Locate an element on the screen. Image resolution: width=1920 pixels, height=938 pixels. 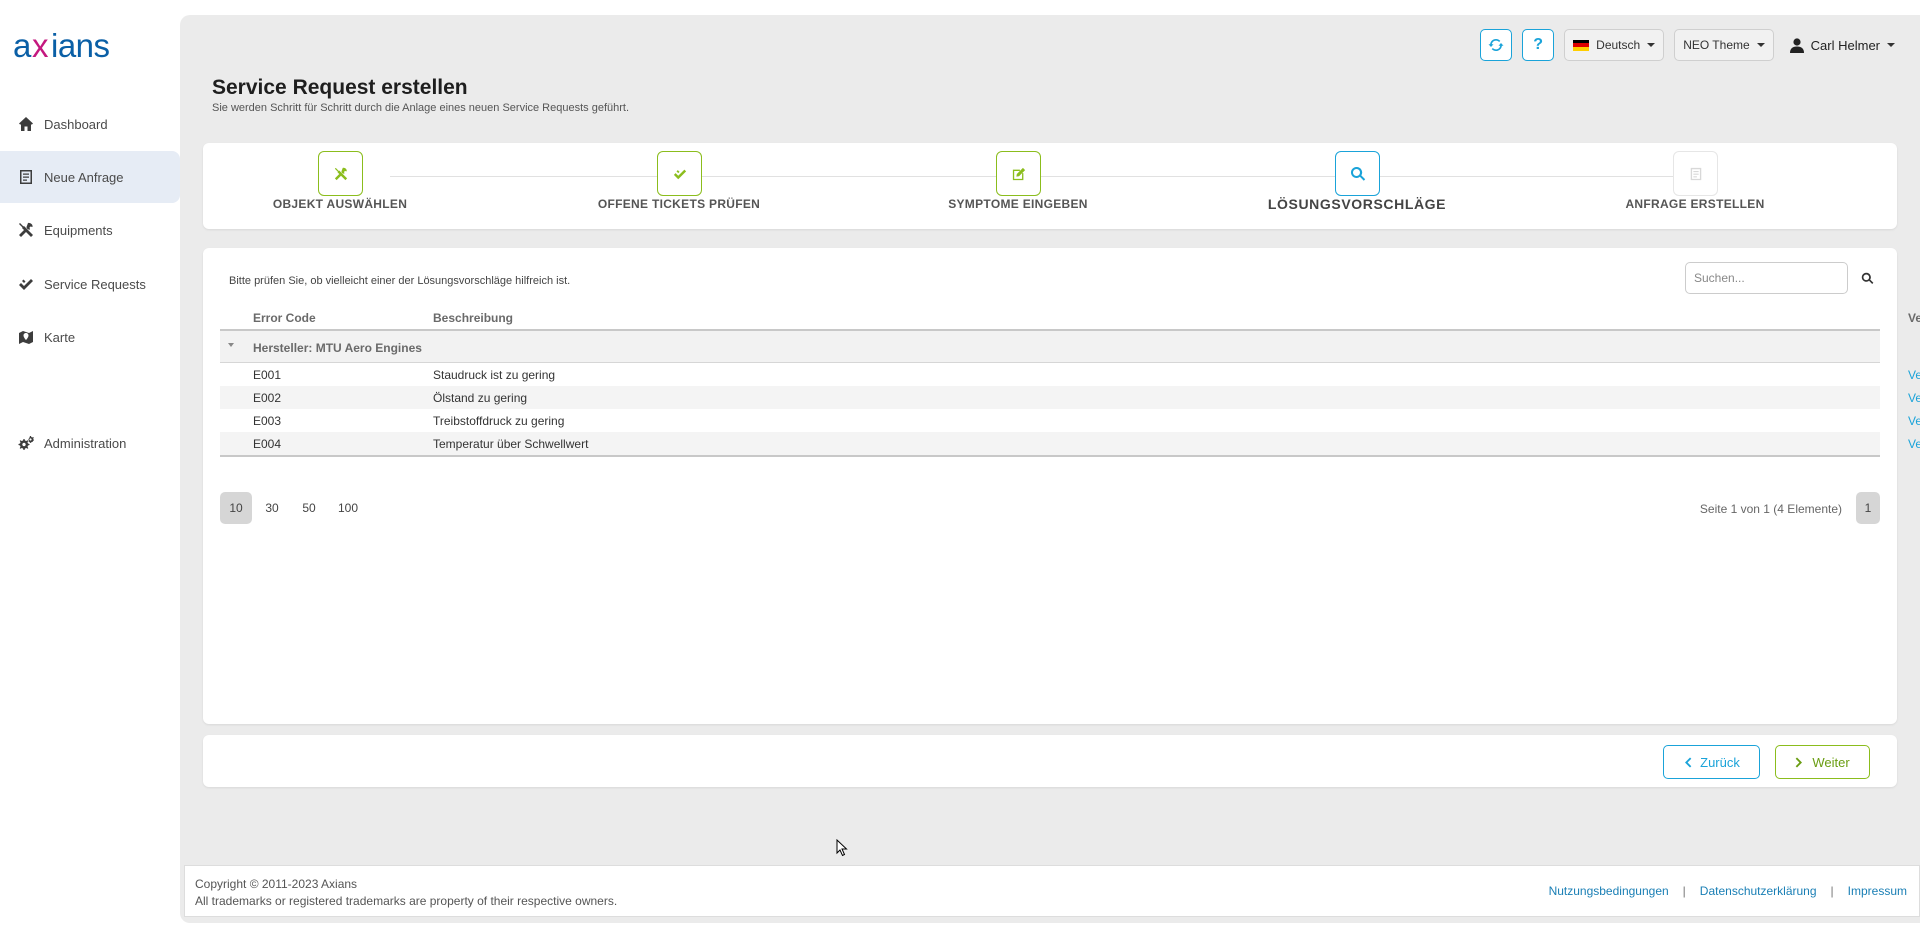
description-cell: Staudruck ist zu gering is located at coordinates (494, 375).